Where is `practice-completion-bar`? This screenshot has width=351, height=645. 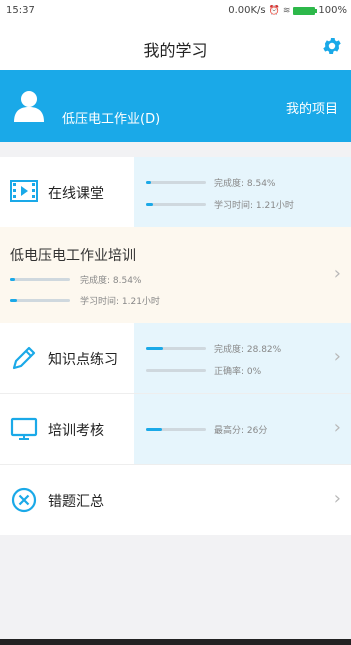 practice-completion-bar is located at coordinates (176, 348).